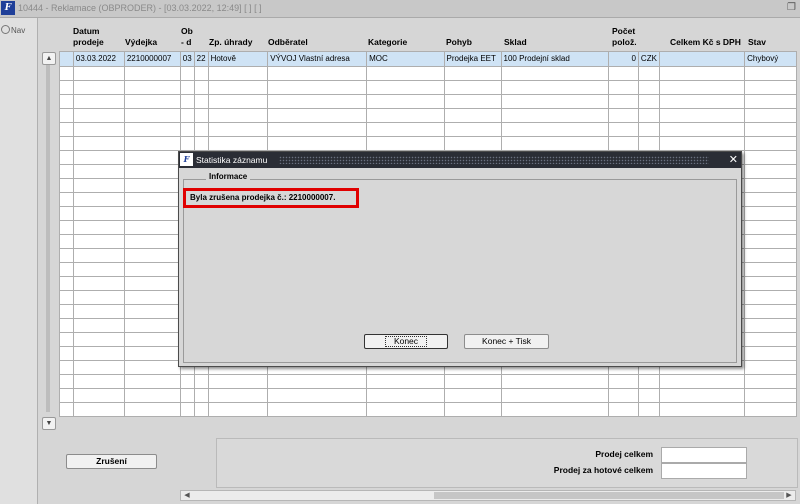 The height and width of the screenshot is (504, 800). I want to click on column-header-pocet-poloz: Počet polož., so click(627, 37).